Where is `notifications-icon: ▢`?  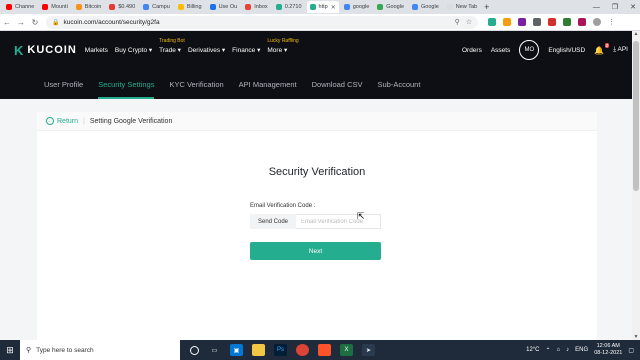
notifications-icon: ▢ is located at coordinates (631, 350).